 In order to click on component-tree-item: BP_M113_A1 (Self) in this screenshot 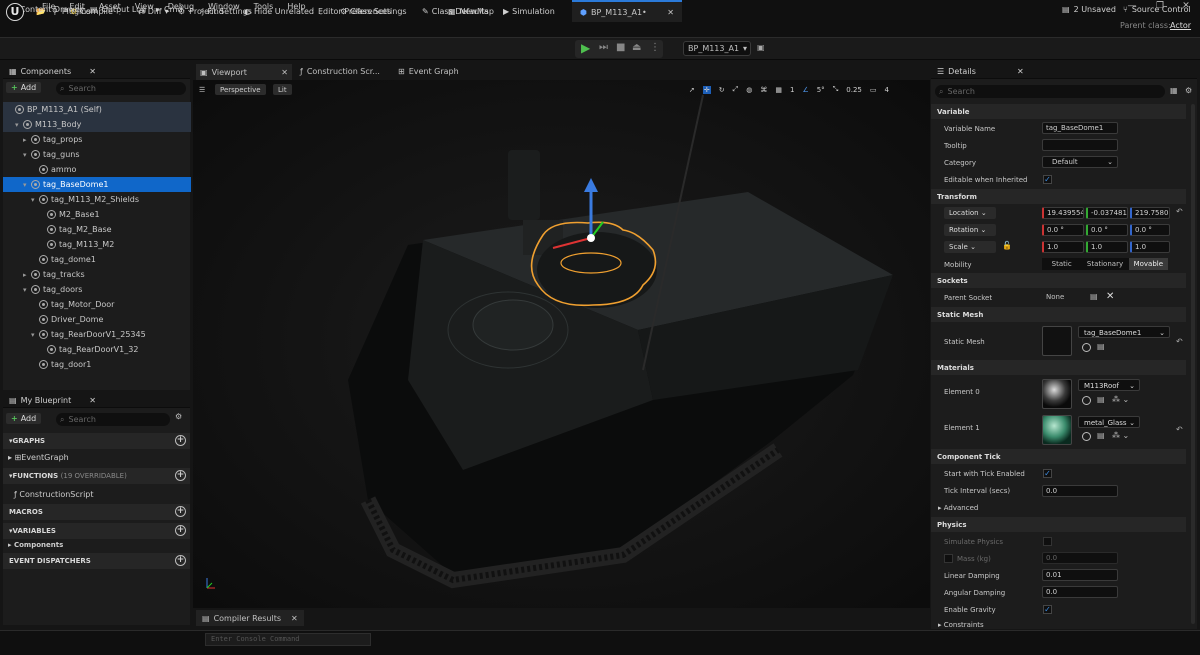, I will do `click(97, 109)`.